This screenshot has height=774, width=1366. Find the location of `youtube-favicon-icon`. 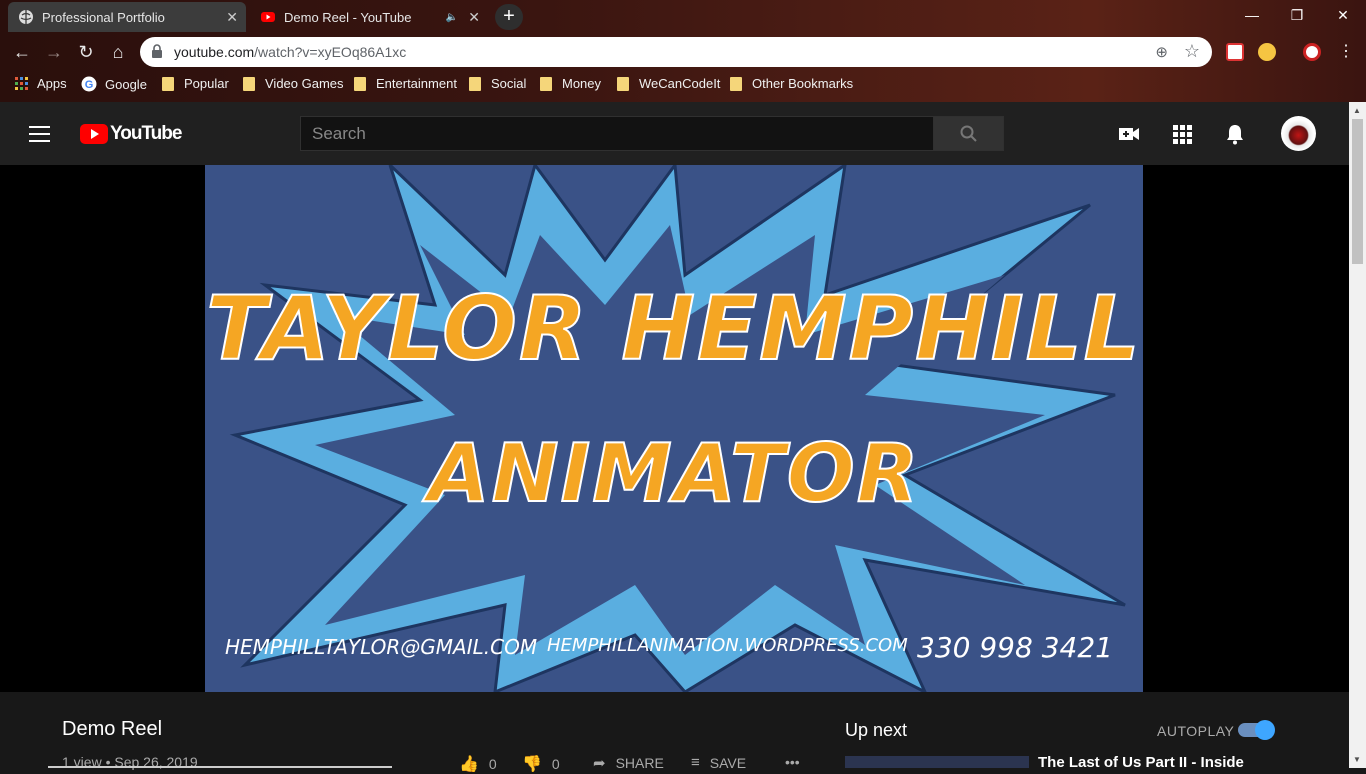

youtube-favicon-icon is located at coordinates (268, 17).